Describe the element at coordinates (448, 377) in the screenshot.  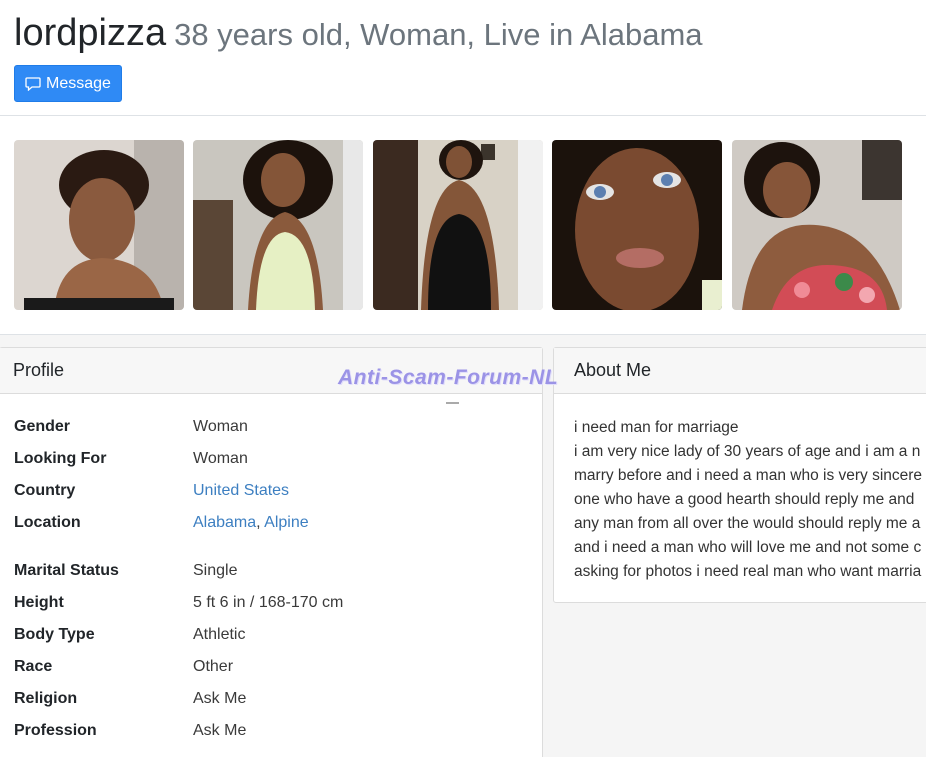
I see `watermark: Anti-Scam-Forum-NL` at that location.